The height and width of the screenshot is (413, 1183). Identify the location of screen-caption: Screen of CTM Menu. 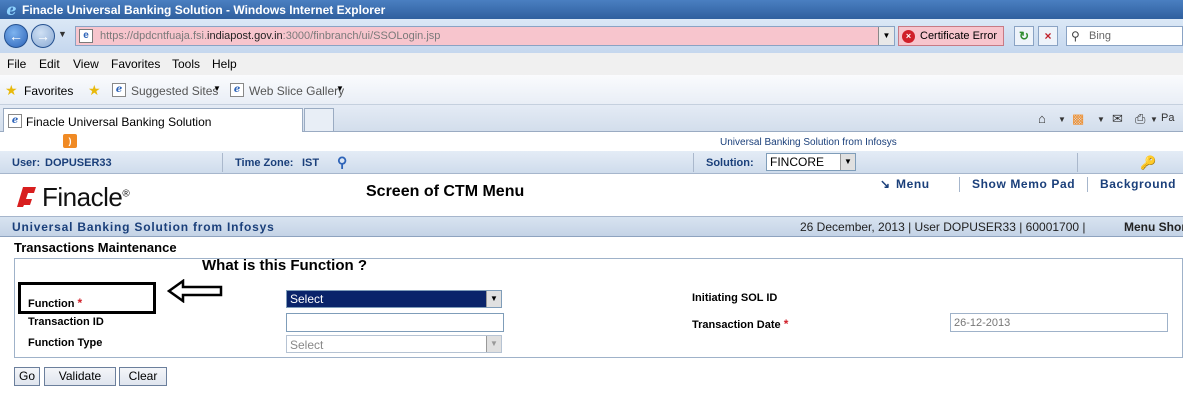
(445, 191).